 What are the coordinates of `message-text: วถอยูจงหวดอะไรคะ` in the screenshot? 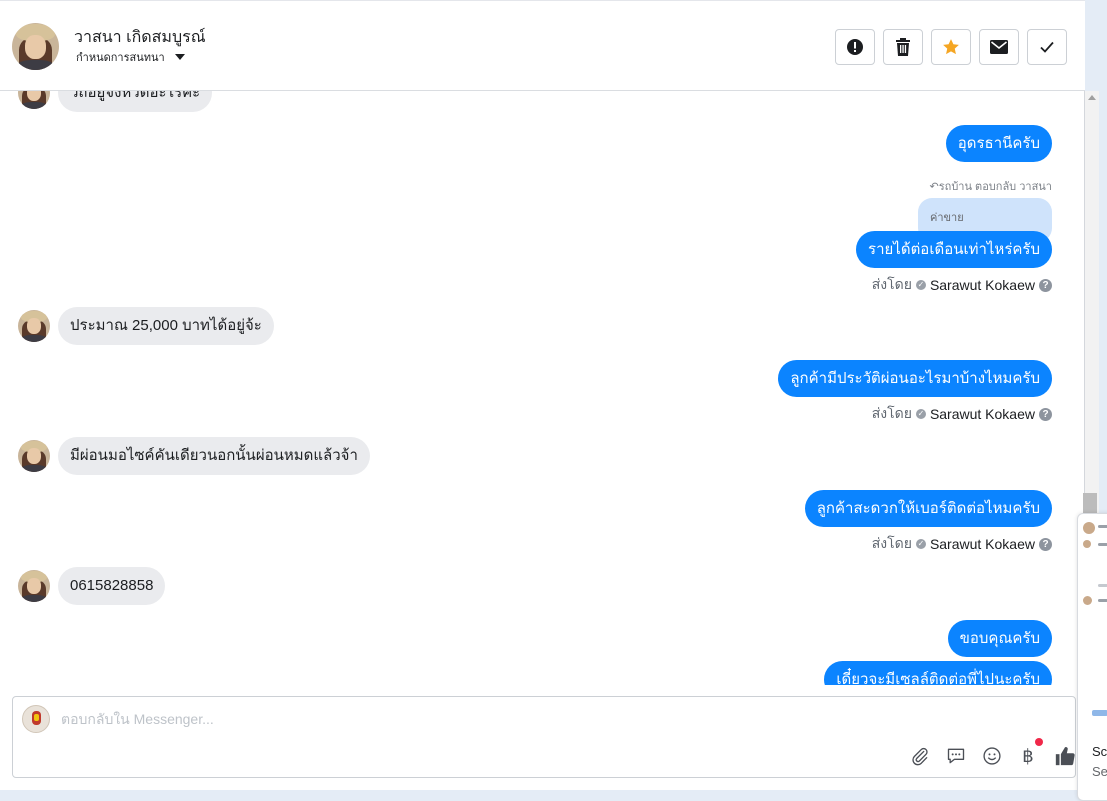 It's located at (135, 101).